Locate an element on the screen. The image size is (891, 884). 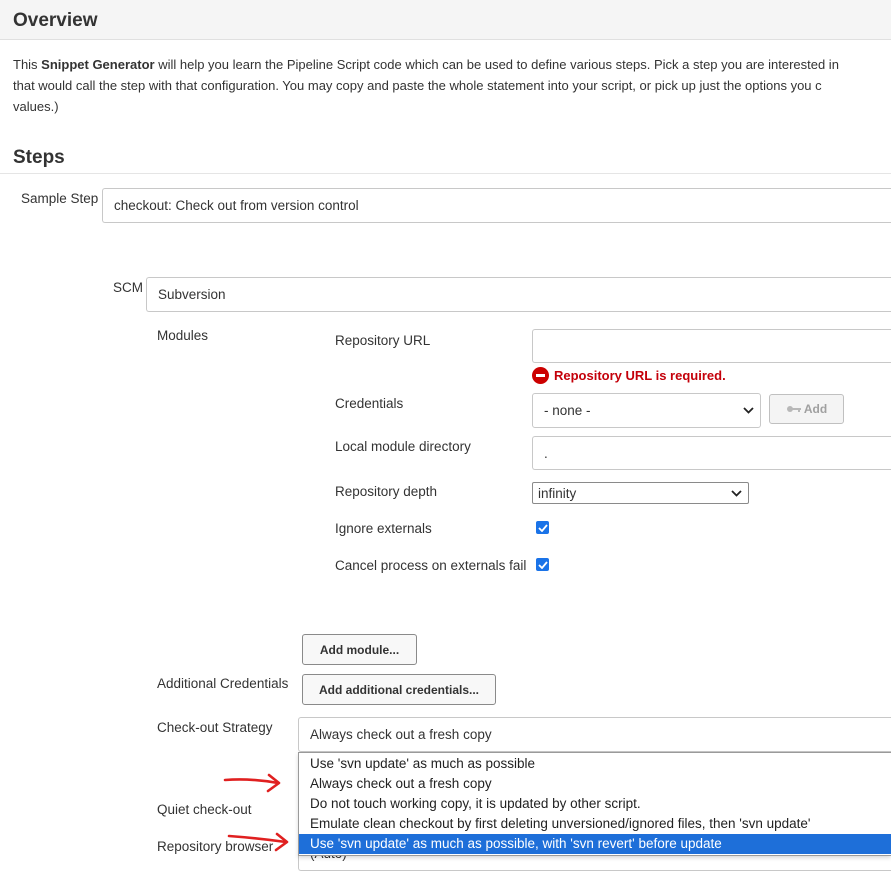
add-credentials-button: Add is located at coordinates (806, 409).